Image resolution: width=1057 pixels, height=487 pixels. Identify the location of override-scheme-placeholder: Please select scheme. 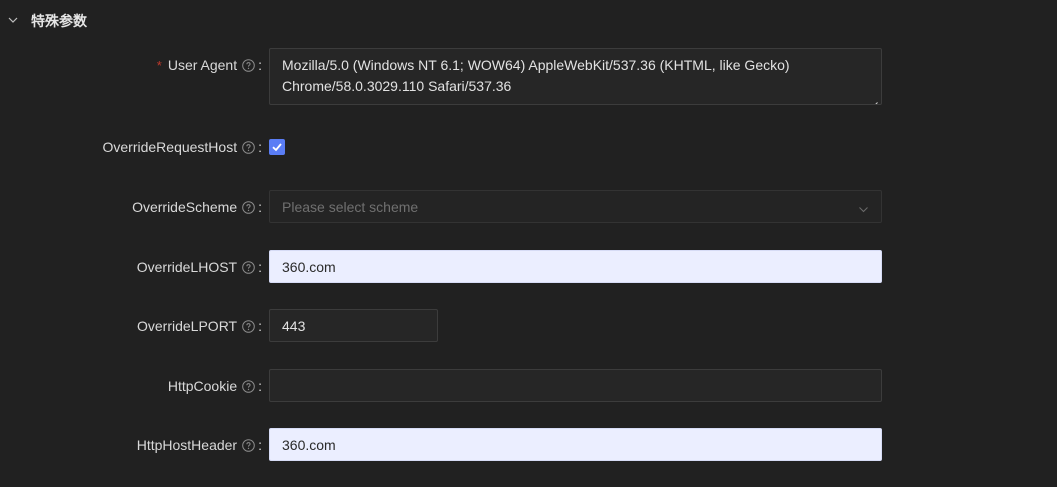
(350, 206).